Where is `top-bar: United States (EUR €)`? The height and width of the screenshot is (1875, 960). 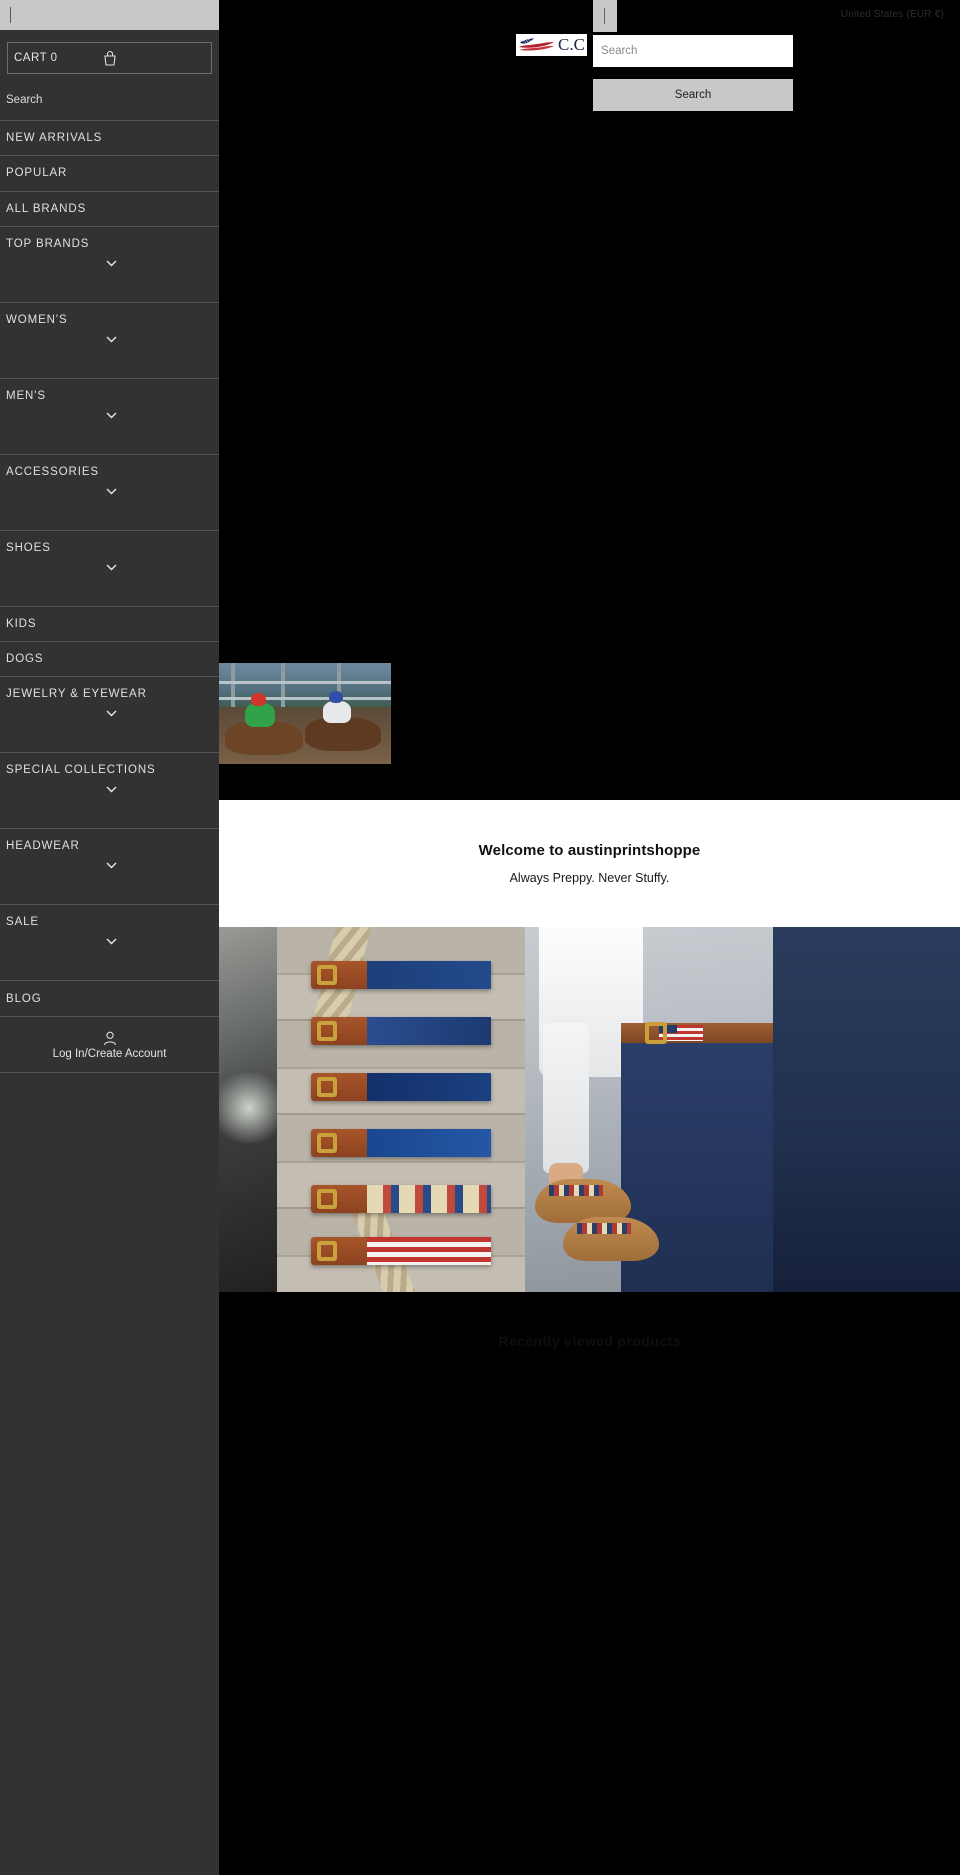 top-bar: United States (EUR €) is located at coordinates (589, 15).